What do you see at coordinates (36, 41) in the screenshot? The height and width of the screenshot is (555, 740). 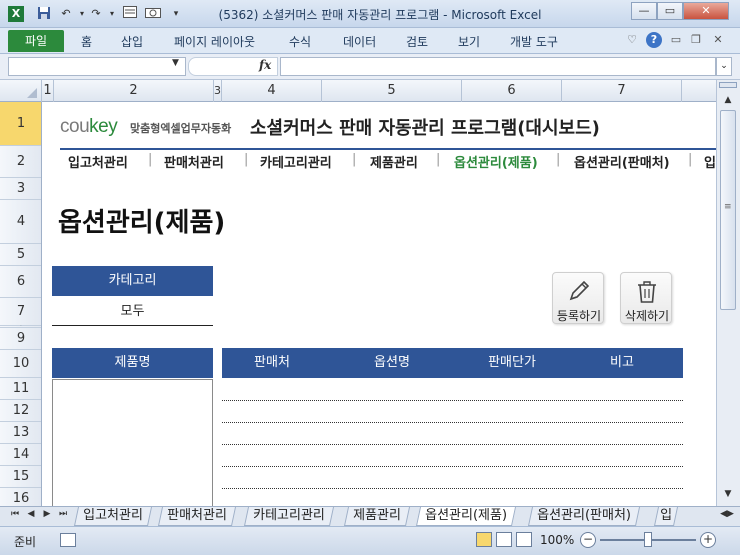 I see `tab-file: 파일` at bounding box center [36, 41].